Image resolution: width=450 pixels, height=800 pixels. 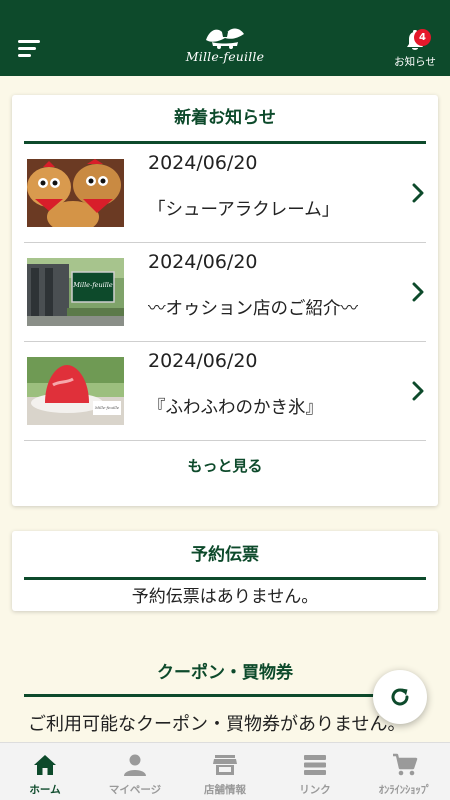 What do you see at coordinates (415, 62) in the screenshot?
I see `notification-label: お知らせ` at bounding box center [415, 62].